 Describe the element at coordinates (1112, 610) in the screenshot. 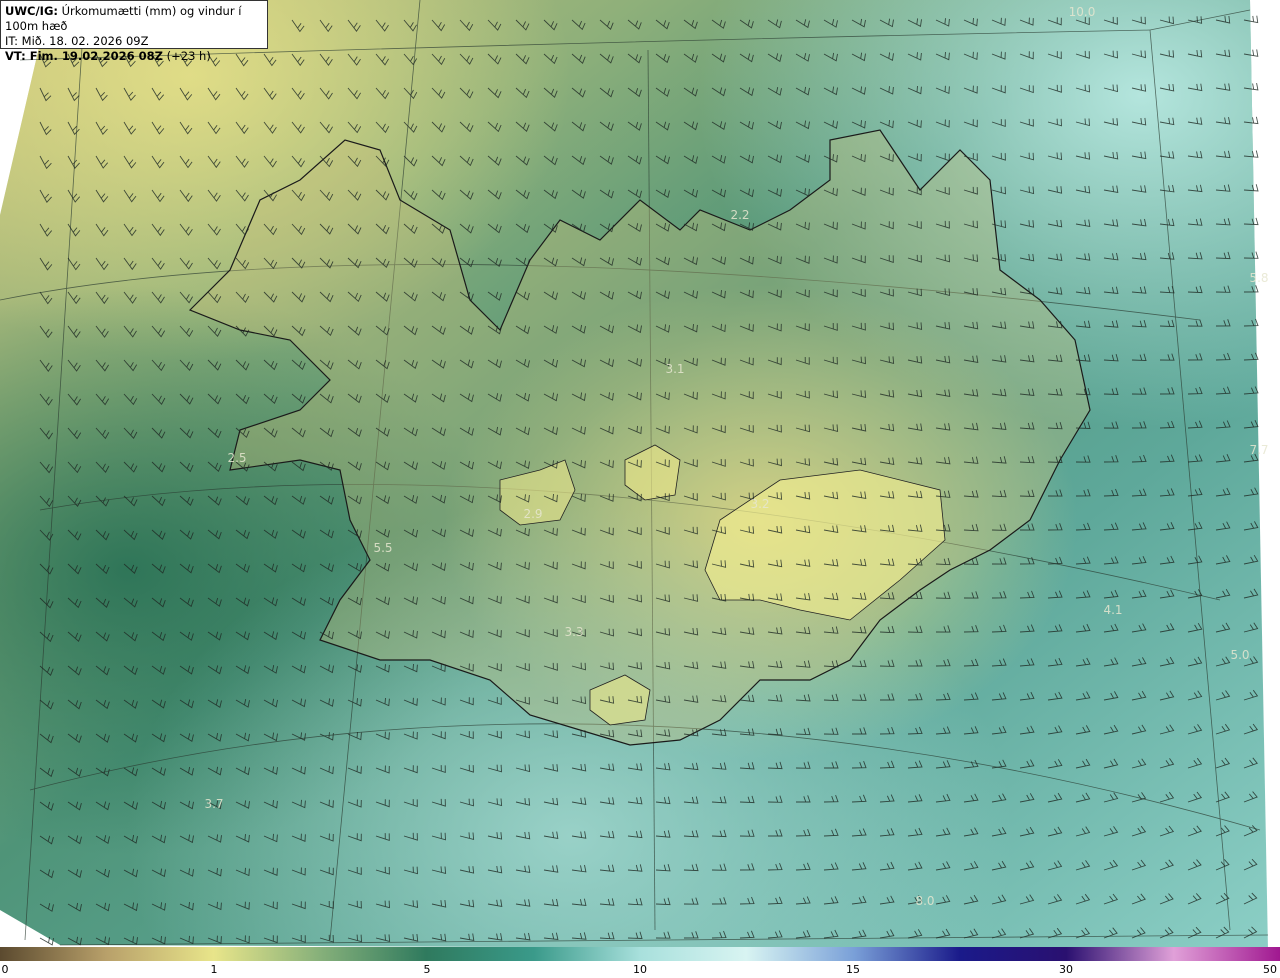

I see `value-label: 4.1` at that location.